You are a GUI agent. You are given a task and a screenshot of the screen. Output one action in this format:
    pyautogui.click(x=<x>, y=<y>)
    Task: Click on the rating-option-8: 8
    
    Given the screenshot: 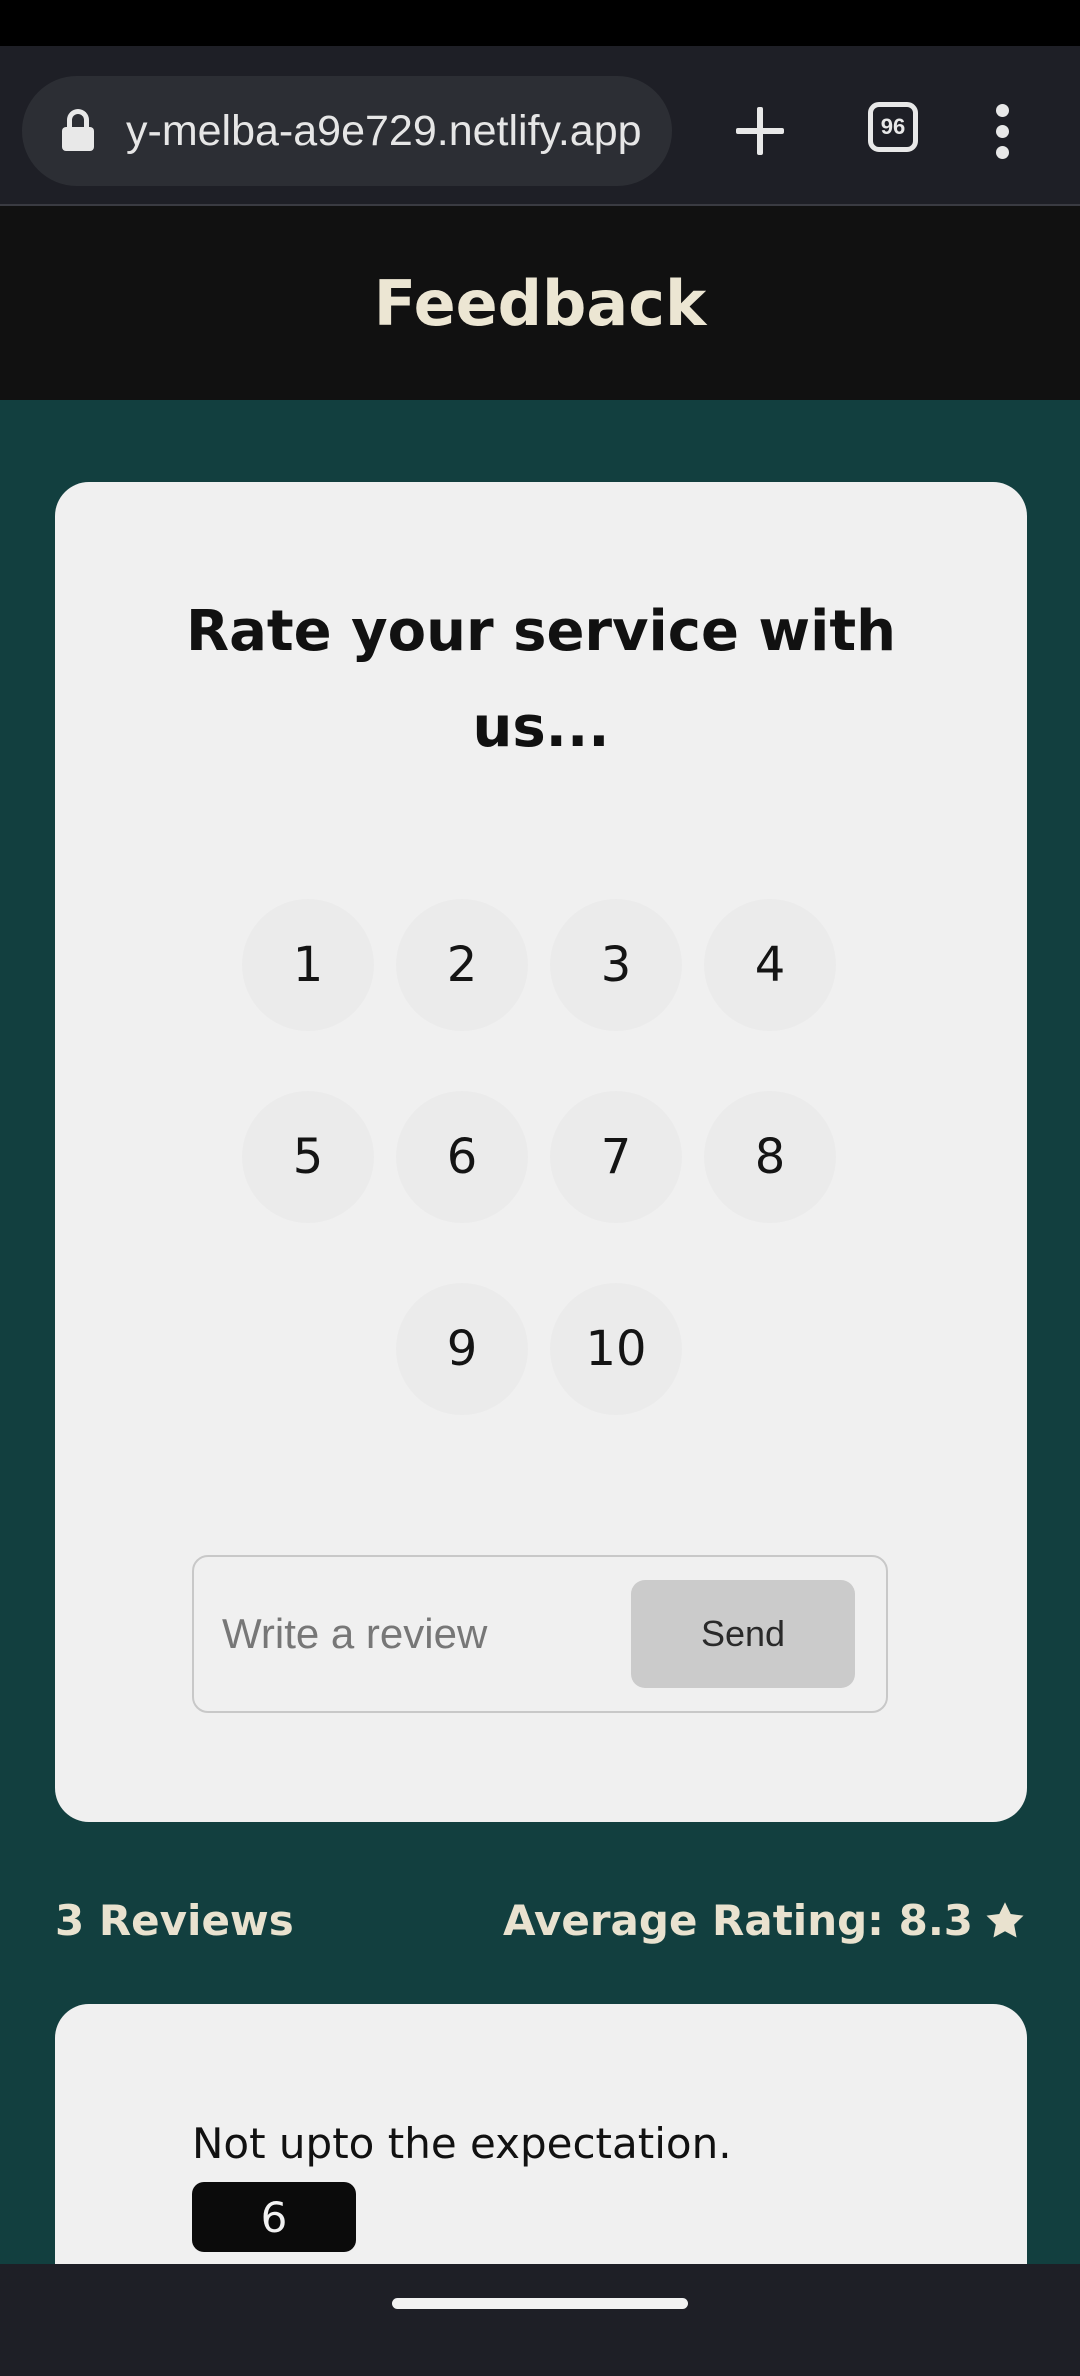 What is the action you would take?
    pyautogui.click(x=770, y=1157)
    